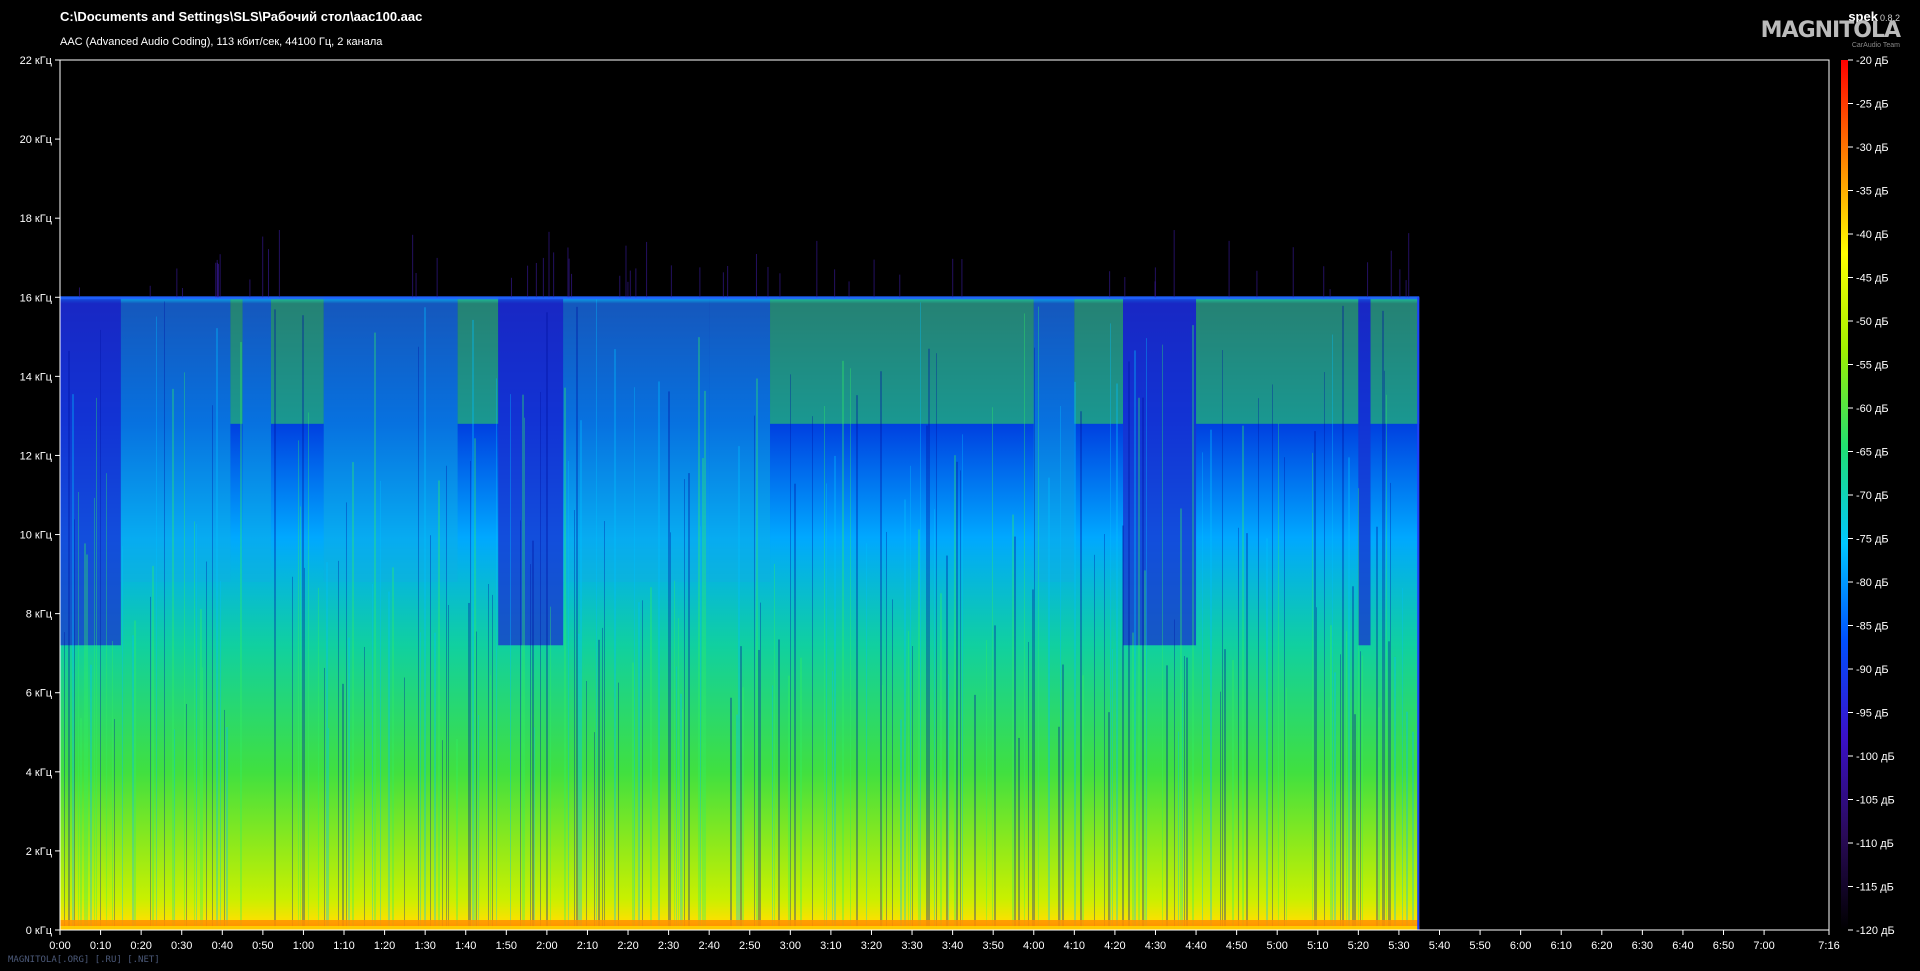 The width and height of the screenshot is (1920, 971). I want to click on x-tick-label: 5:10, so click(1317, 946).